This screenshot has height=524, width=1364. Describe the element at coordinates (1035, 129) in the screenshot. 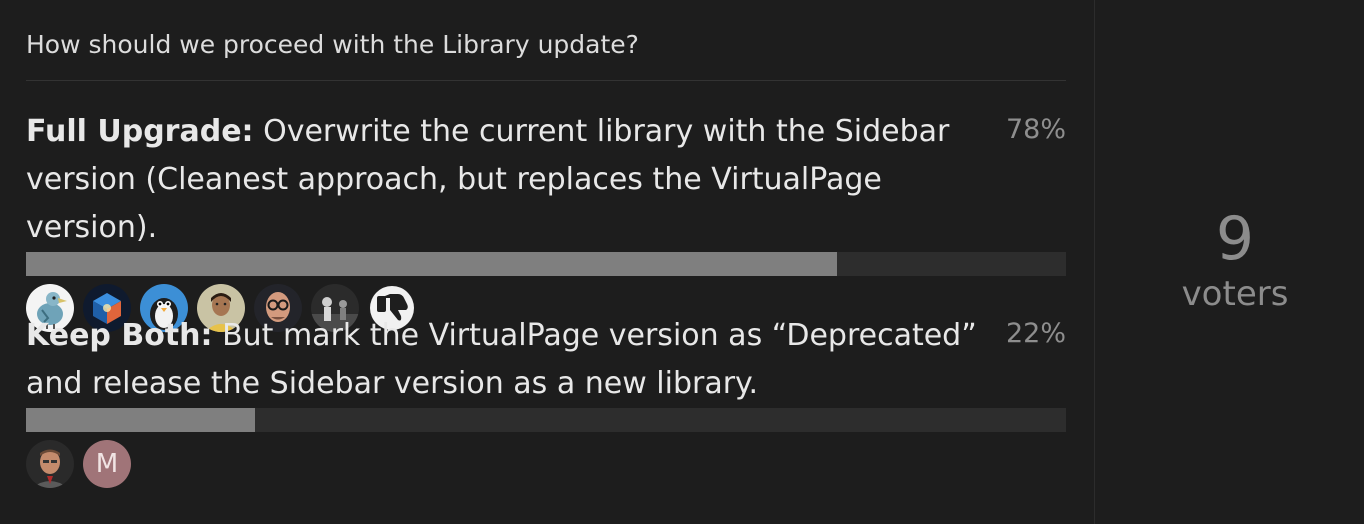

I see `option-percent: 78%` at that location.